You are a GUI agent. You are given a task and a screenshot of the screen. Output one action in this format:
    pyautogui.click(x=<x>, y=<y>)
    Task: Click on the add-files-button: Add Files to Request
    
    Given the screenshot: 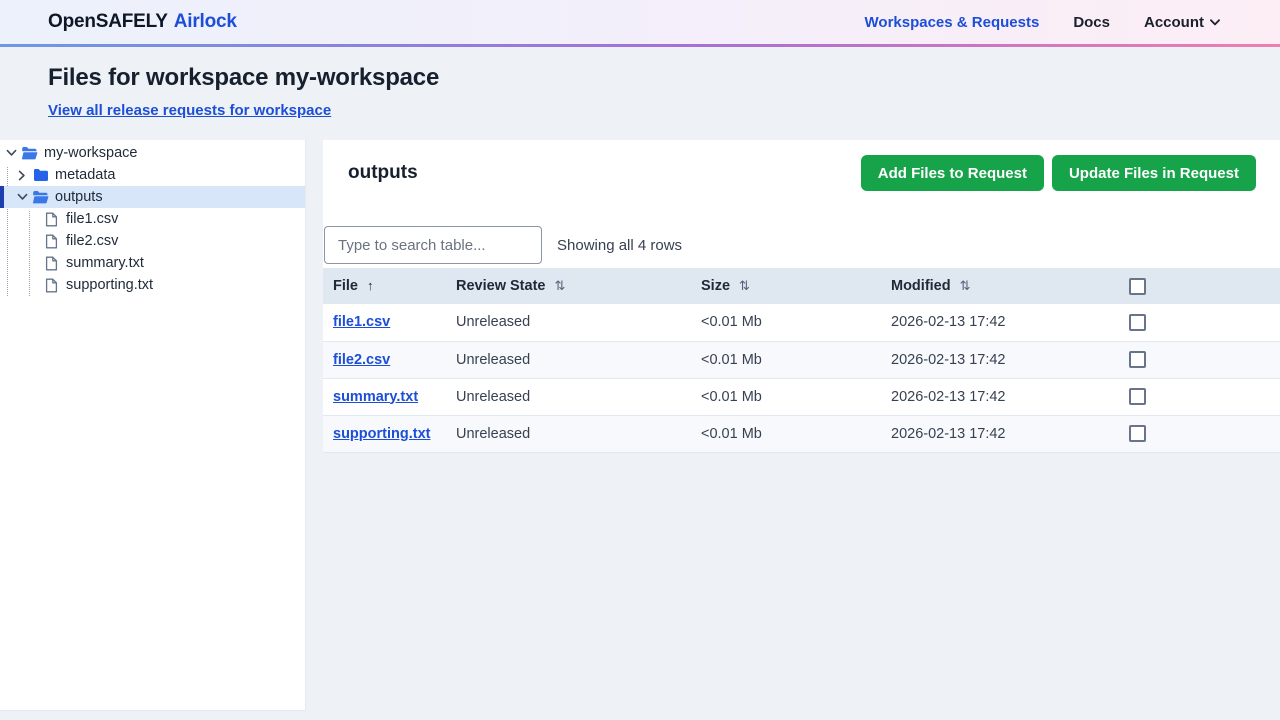 What is the action you would take?
    pyautogui.click(x=952, y=173)
    